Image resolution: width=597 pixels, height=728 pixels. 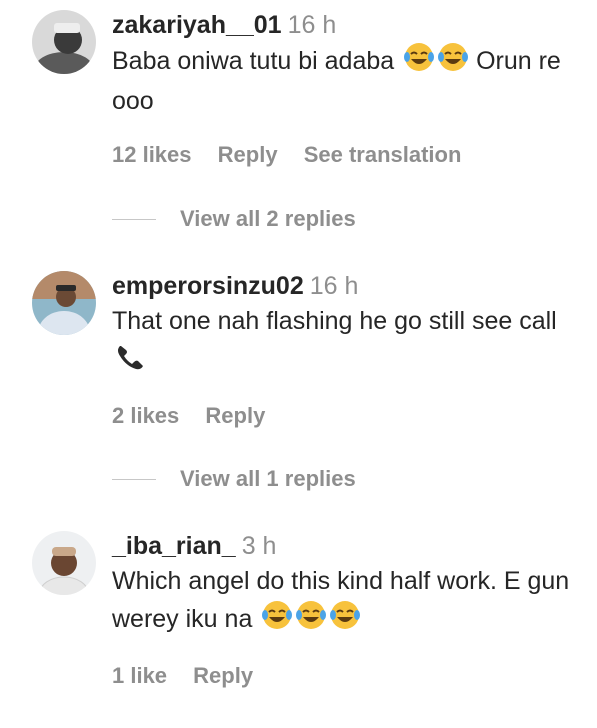 I want to click on username: zakariyah__01, so click(x=197, y=25).